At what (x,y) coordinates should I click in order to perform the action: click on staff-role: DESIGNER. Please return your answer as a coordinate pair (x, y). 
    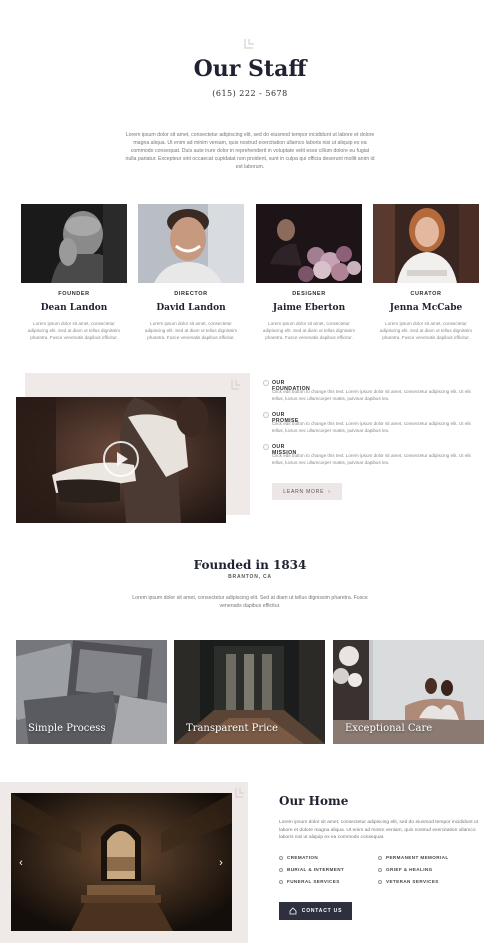
    Looking at the image, I should click on (309, 294).